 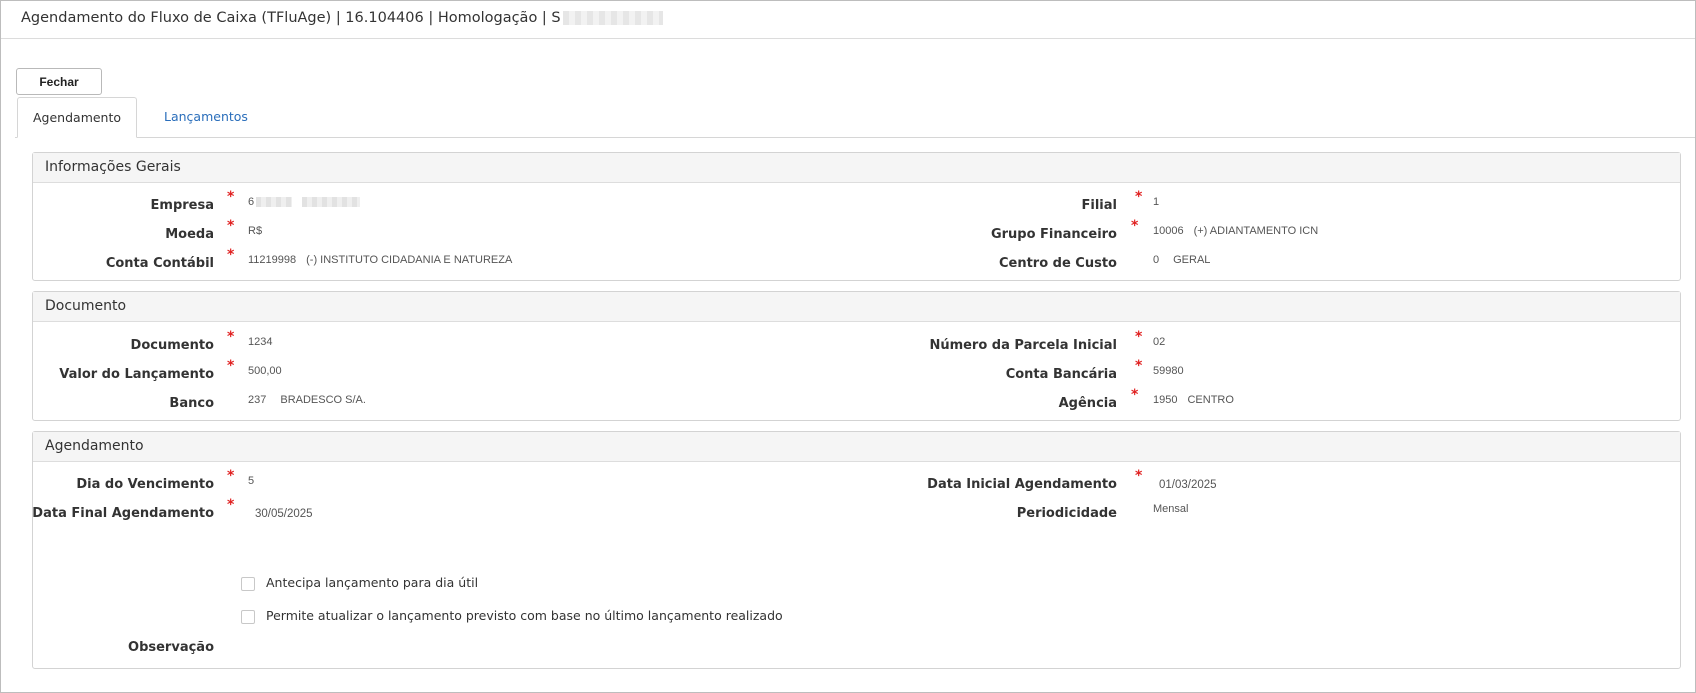 What do you see at coordinates (1165, 400) in the screenshot?
I see `agencia-code: 1950` at bounding box center [1165, 400].